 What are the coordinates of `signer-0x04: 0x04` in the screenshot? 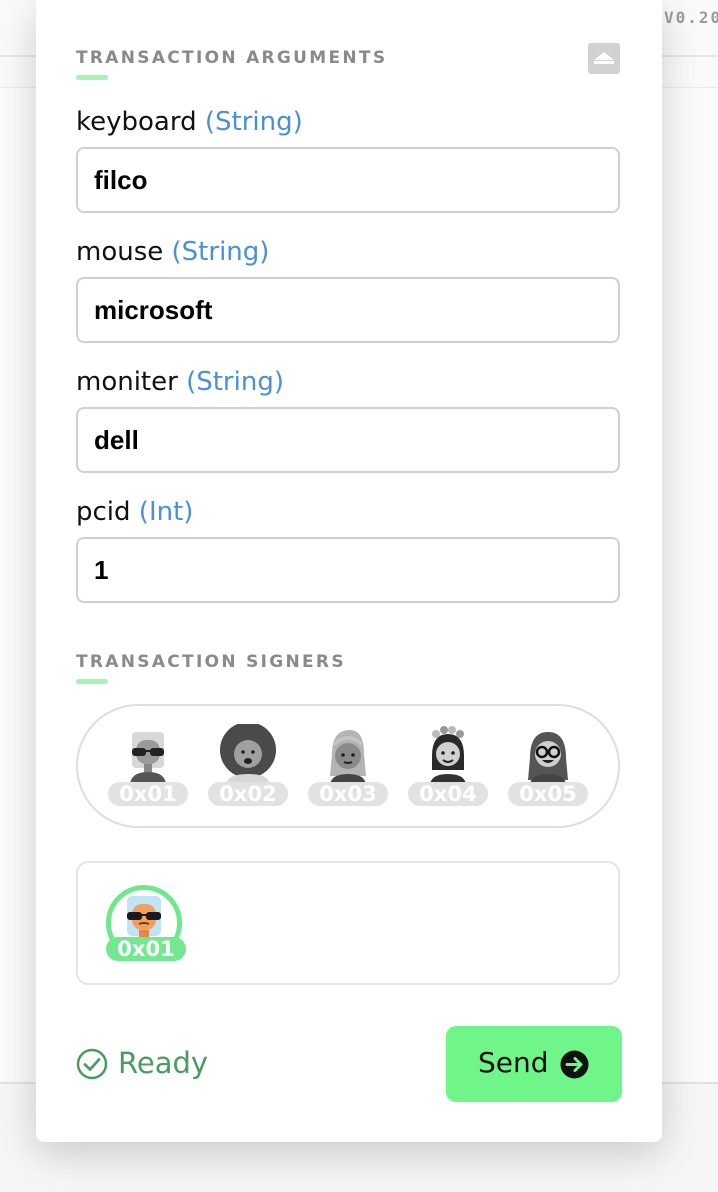 It's located at (448, 767).